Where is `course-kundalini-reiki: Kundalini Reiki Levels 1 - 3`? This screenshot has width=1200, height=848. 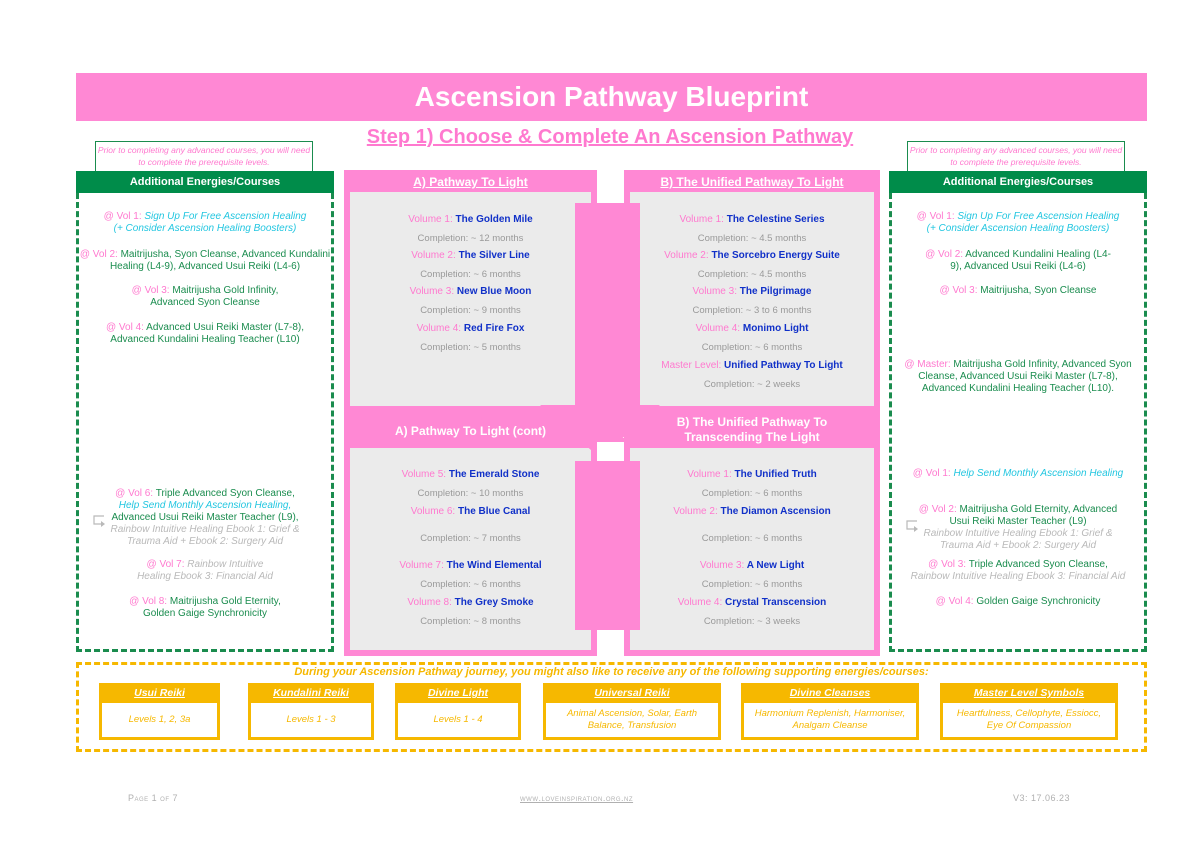 course-kundalini-reiki: Kundalini Reiki Levels 1 - 3 is located at coordinates (311, 711).